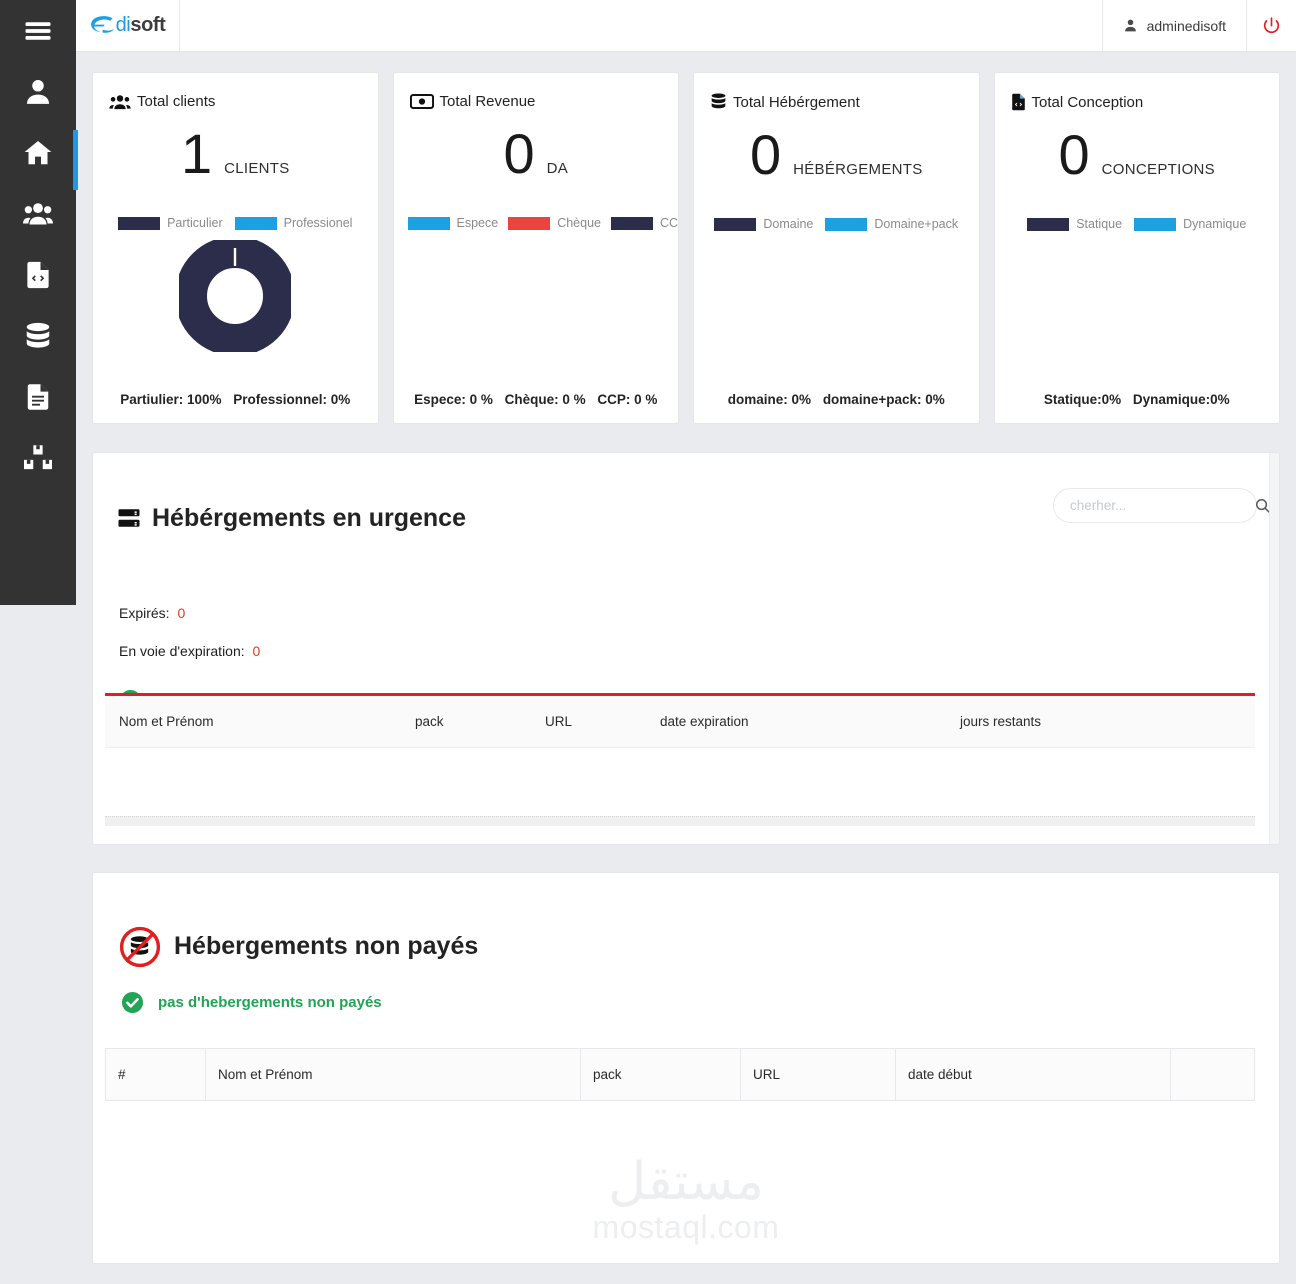  What do you see at coordinates (579, 223) in the screenshot?
I see `legend-label: Chèque` at bounding box center [579, 223].